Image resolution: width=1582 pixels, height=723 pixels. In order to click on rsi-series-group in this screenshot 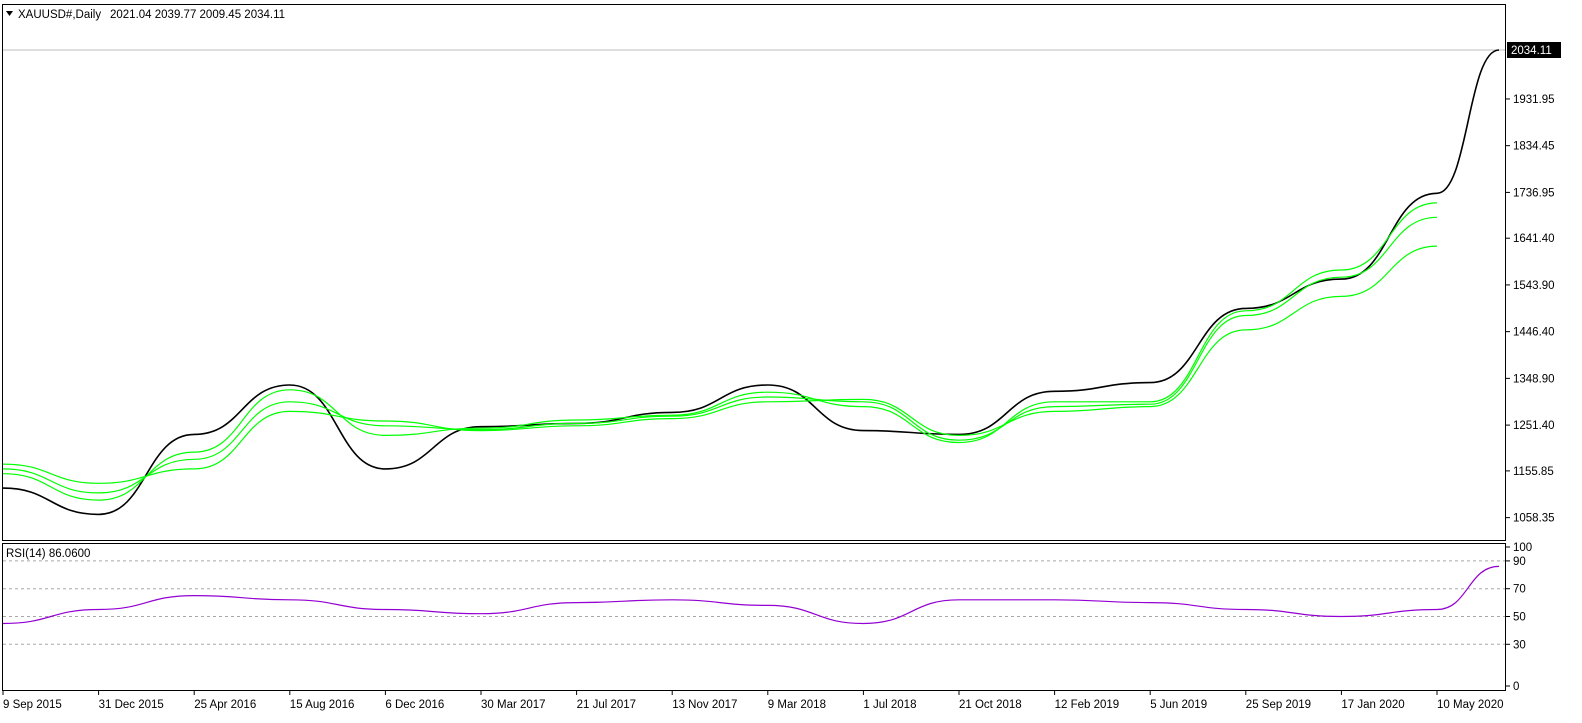, I will do `click(751, 595)`.